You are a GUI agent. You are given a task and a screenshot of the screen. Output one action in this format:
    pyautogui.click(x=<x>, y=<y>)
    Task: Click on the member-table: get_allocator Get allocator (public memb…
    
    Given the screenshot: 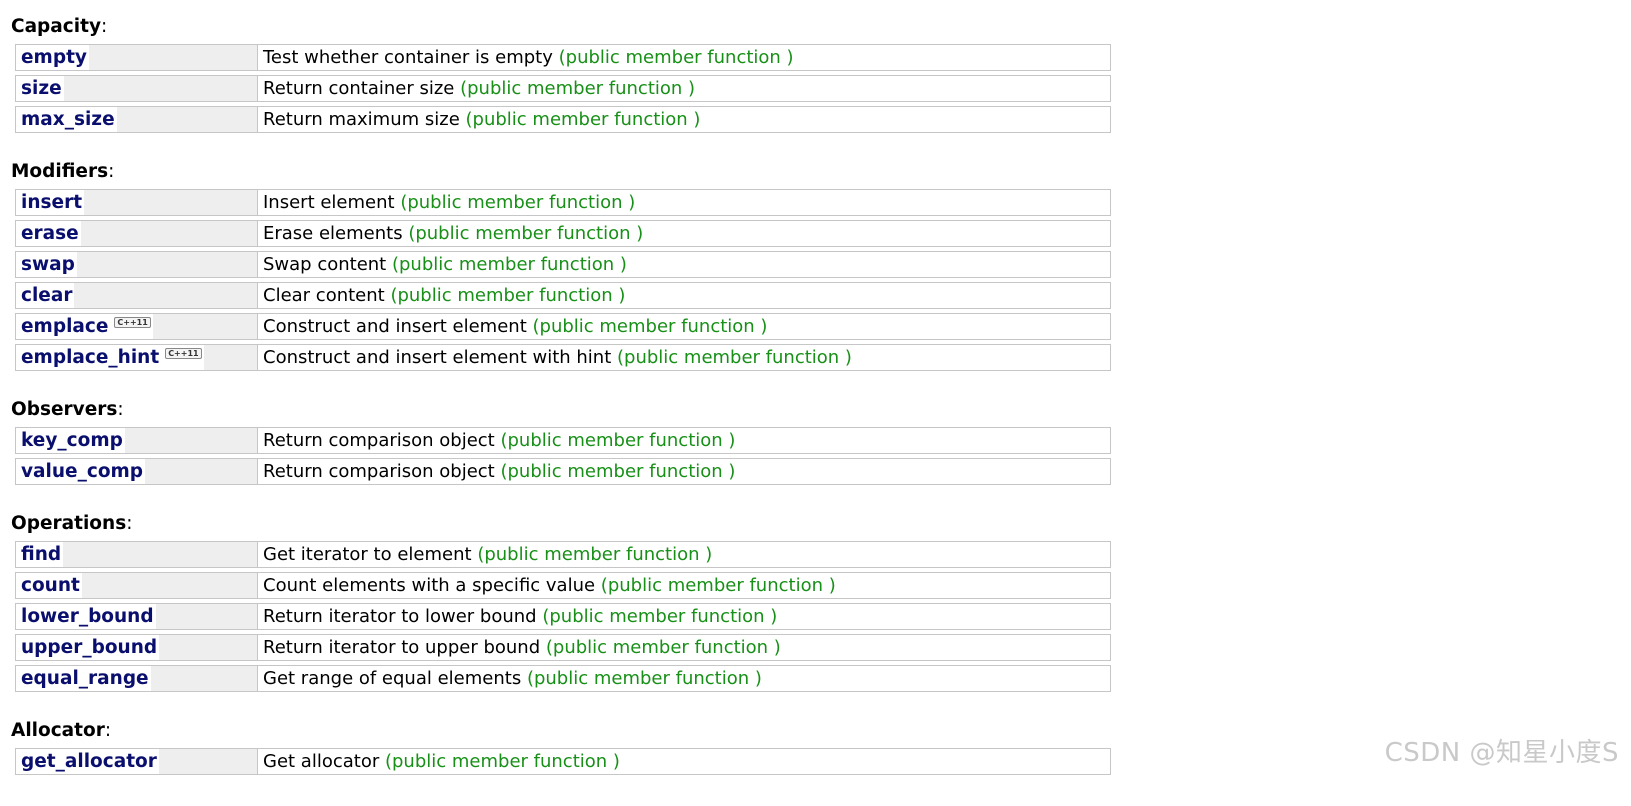 What is the action you would take?
    pyautogui.click(x=563, y=761)
    